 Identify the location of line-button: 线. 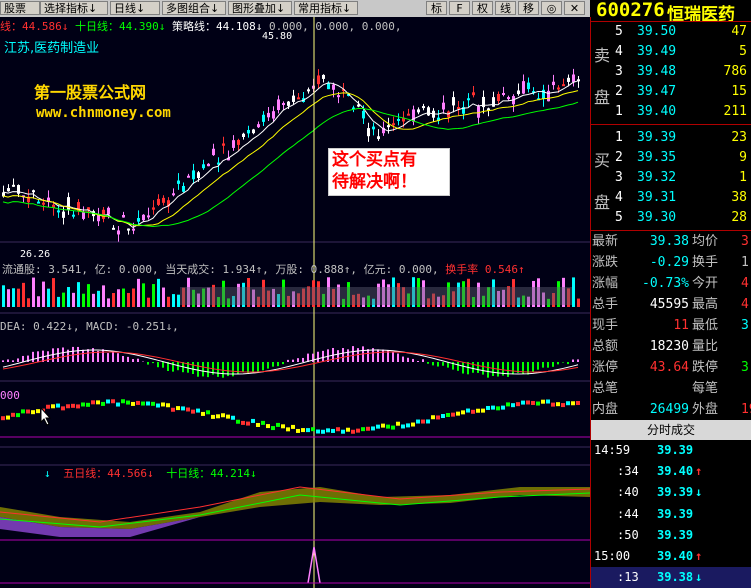
(505, 8).